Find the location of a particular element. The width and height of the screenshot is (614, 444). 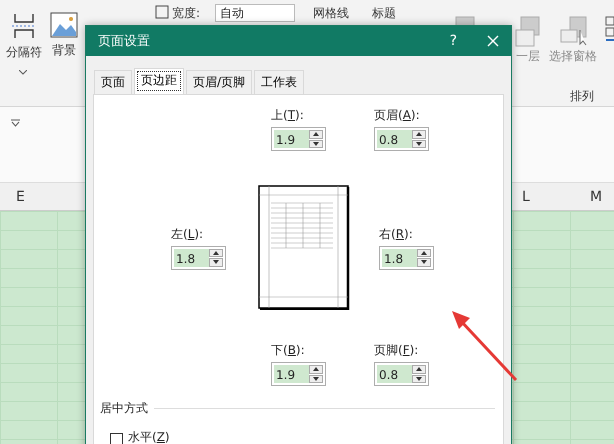

ribbon-button-label: 背景 is located at coordinates (64, 50).